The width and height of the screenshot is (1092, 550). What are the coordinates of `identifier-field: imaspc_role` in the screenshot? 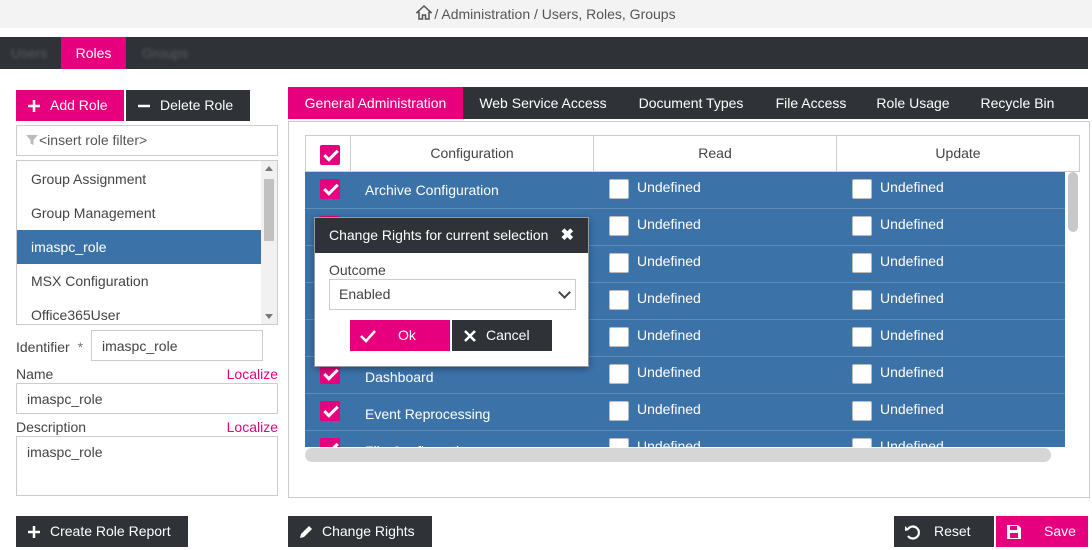 It's located at (177, 345).